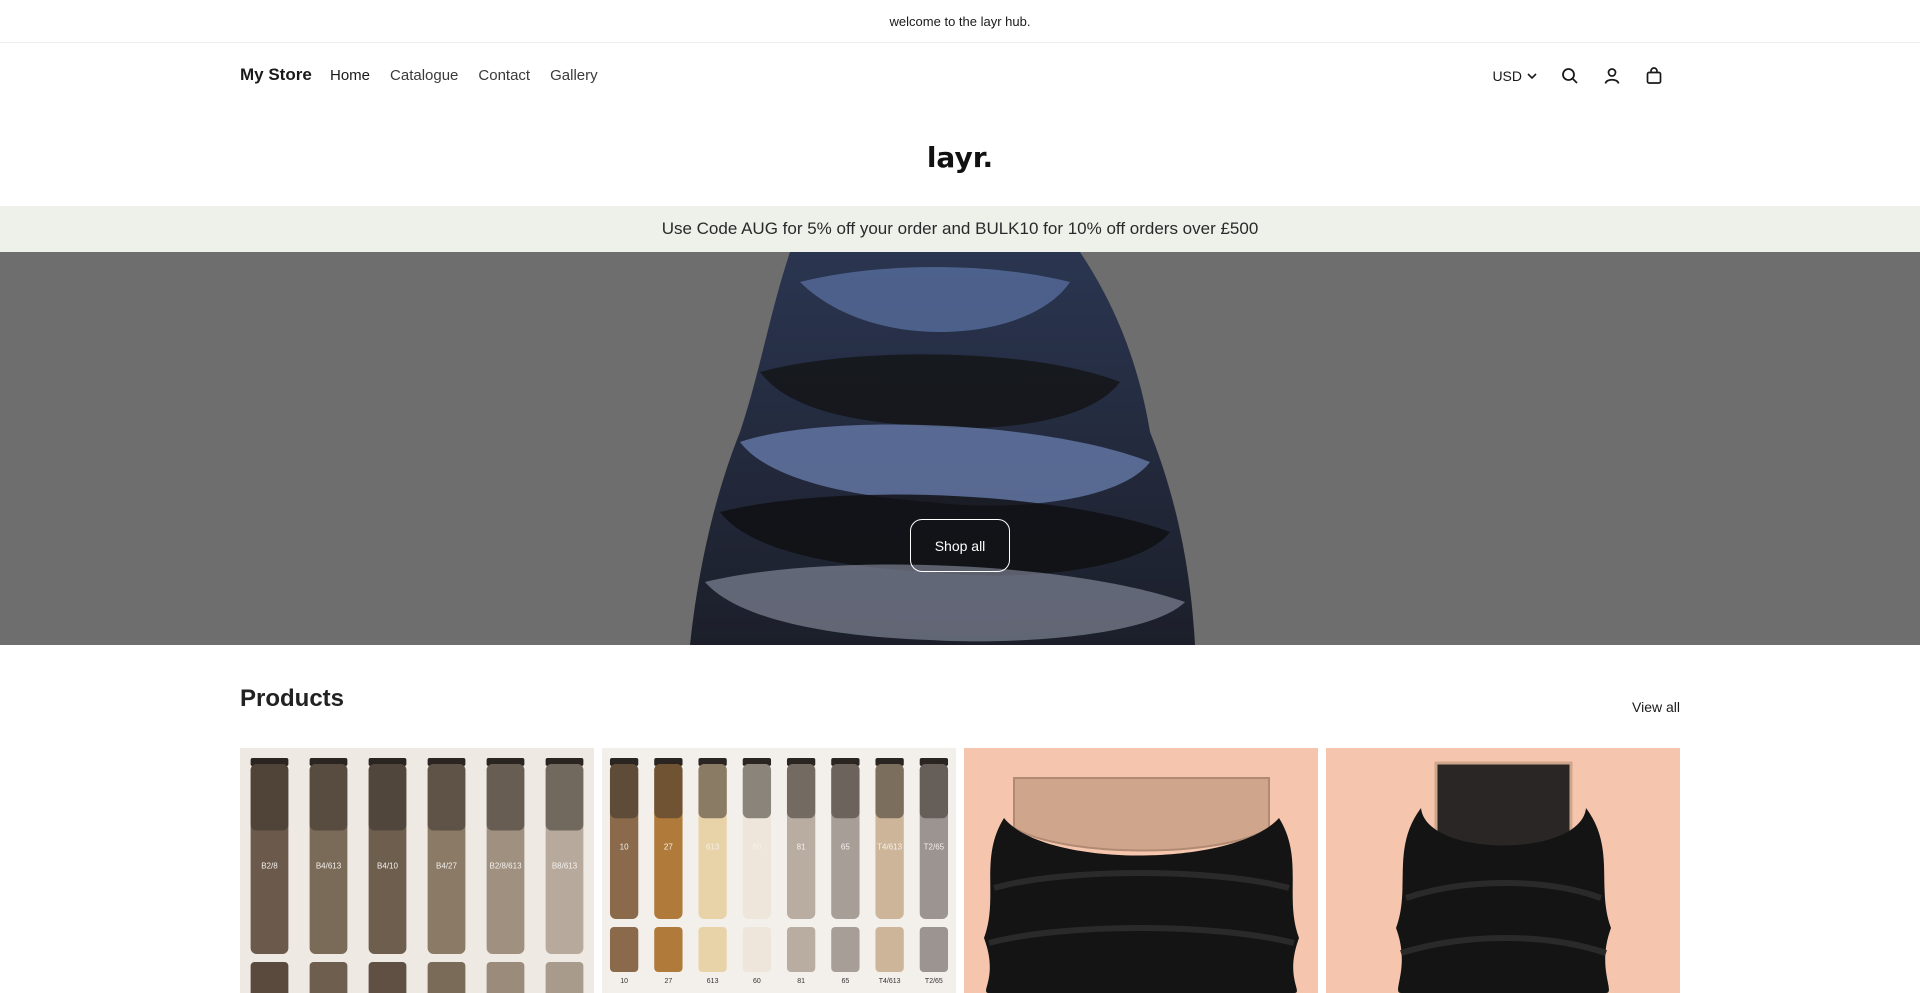 The height and width of the screenshot is (993, 1920). Describe the element at coordinates (845, 871) in the screenshot. I see `hair-bundle: 65 65` at that location.